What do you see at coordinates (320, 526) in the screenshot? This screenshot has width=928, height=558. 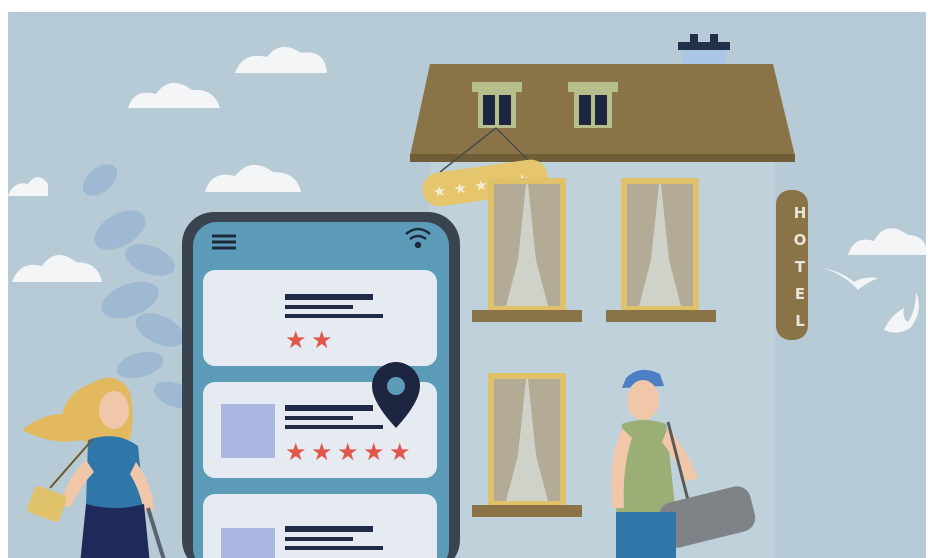 I see `listing-card` at bounding box center [320, 526].